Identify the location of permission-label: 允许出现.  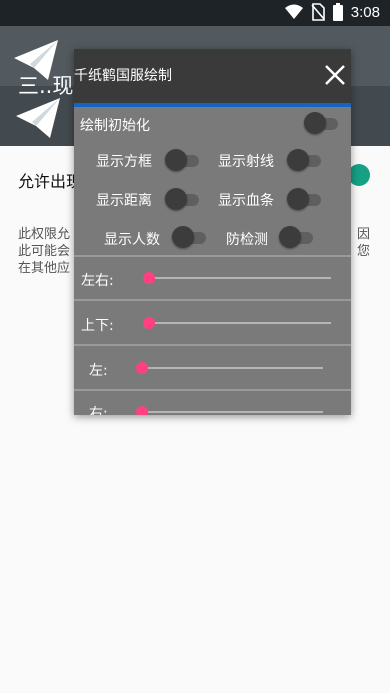
(50, 181).